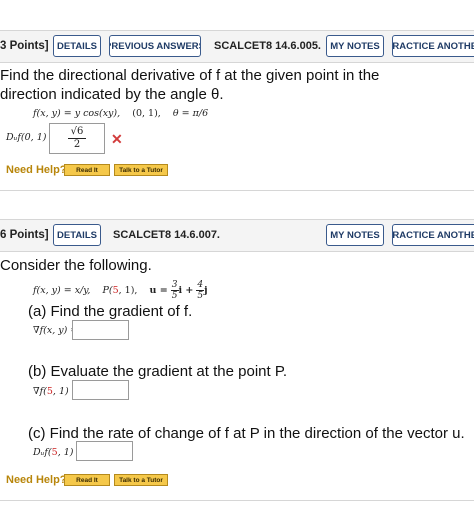 The image size is (474, 531). What do you see at coordinates (117, 139) in the screenshot?
I see `incorrect-icon: ✕` at bounding box center [117, 139].